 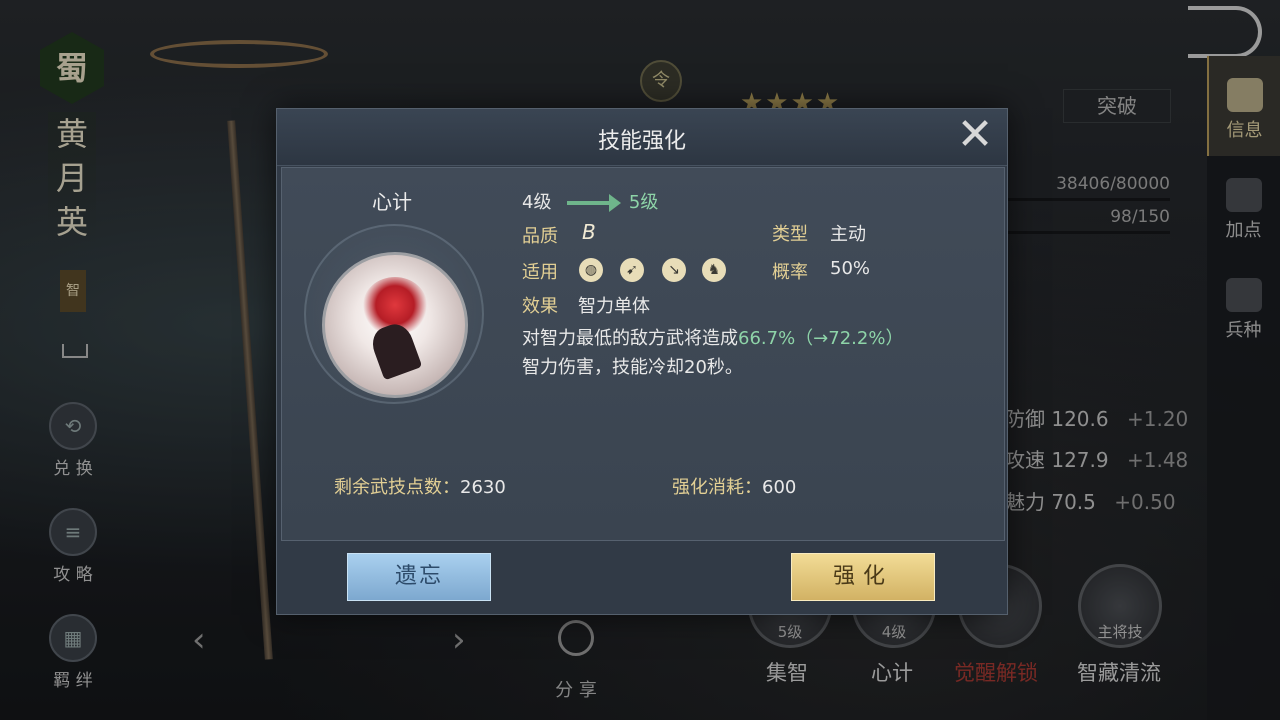 I want to click on type-value: 主动, so click(x=848, y=234).